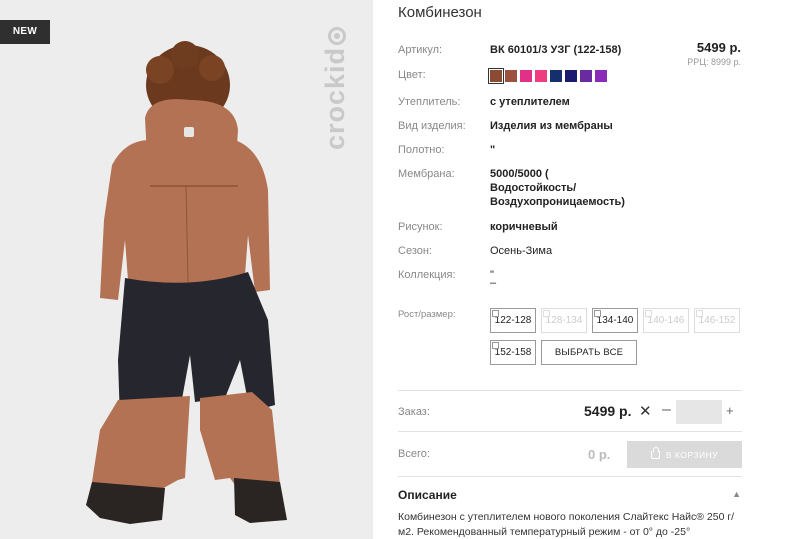 This screenshot has width=800, height=539. Describe the element at coordinates (589, 352) in the screenshot. I see `select-all-sizes-button: ВЫБРАТЬ ВСЕ` at that location.